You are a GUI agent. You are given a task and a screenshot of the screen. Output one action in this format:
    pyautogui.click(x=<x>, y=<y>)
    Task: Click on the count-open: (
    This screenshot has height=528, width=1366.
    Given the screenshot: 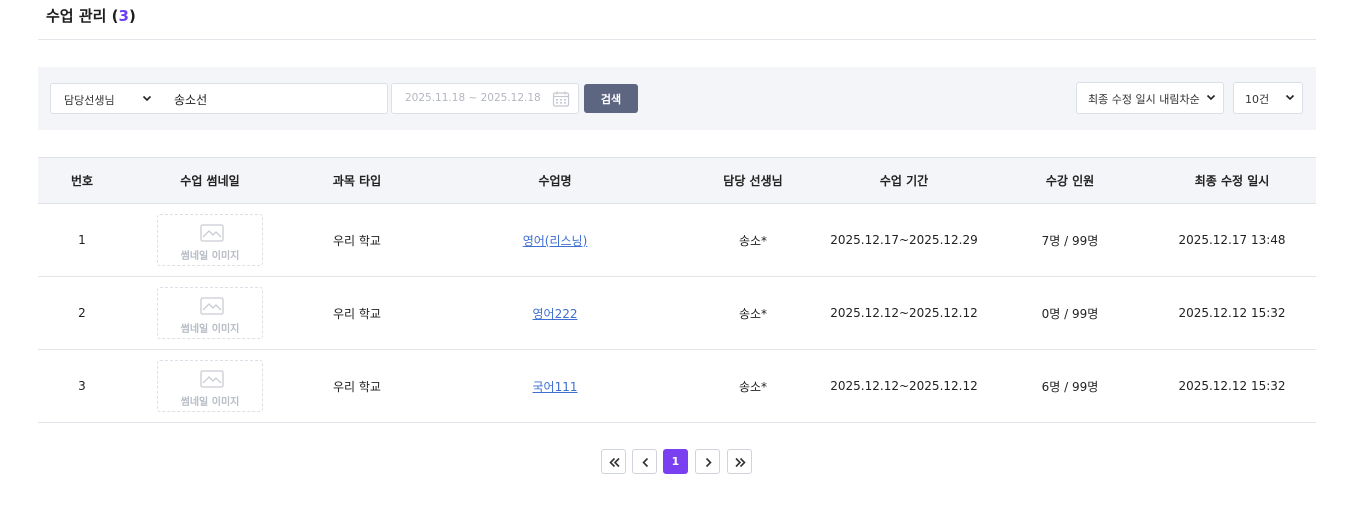 What is the action you would take?
    pyautogui.click(x=115, y=16)
    